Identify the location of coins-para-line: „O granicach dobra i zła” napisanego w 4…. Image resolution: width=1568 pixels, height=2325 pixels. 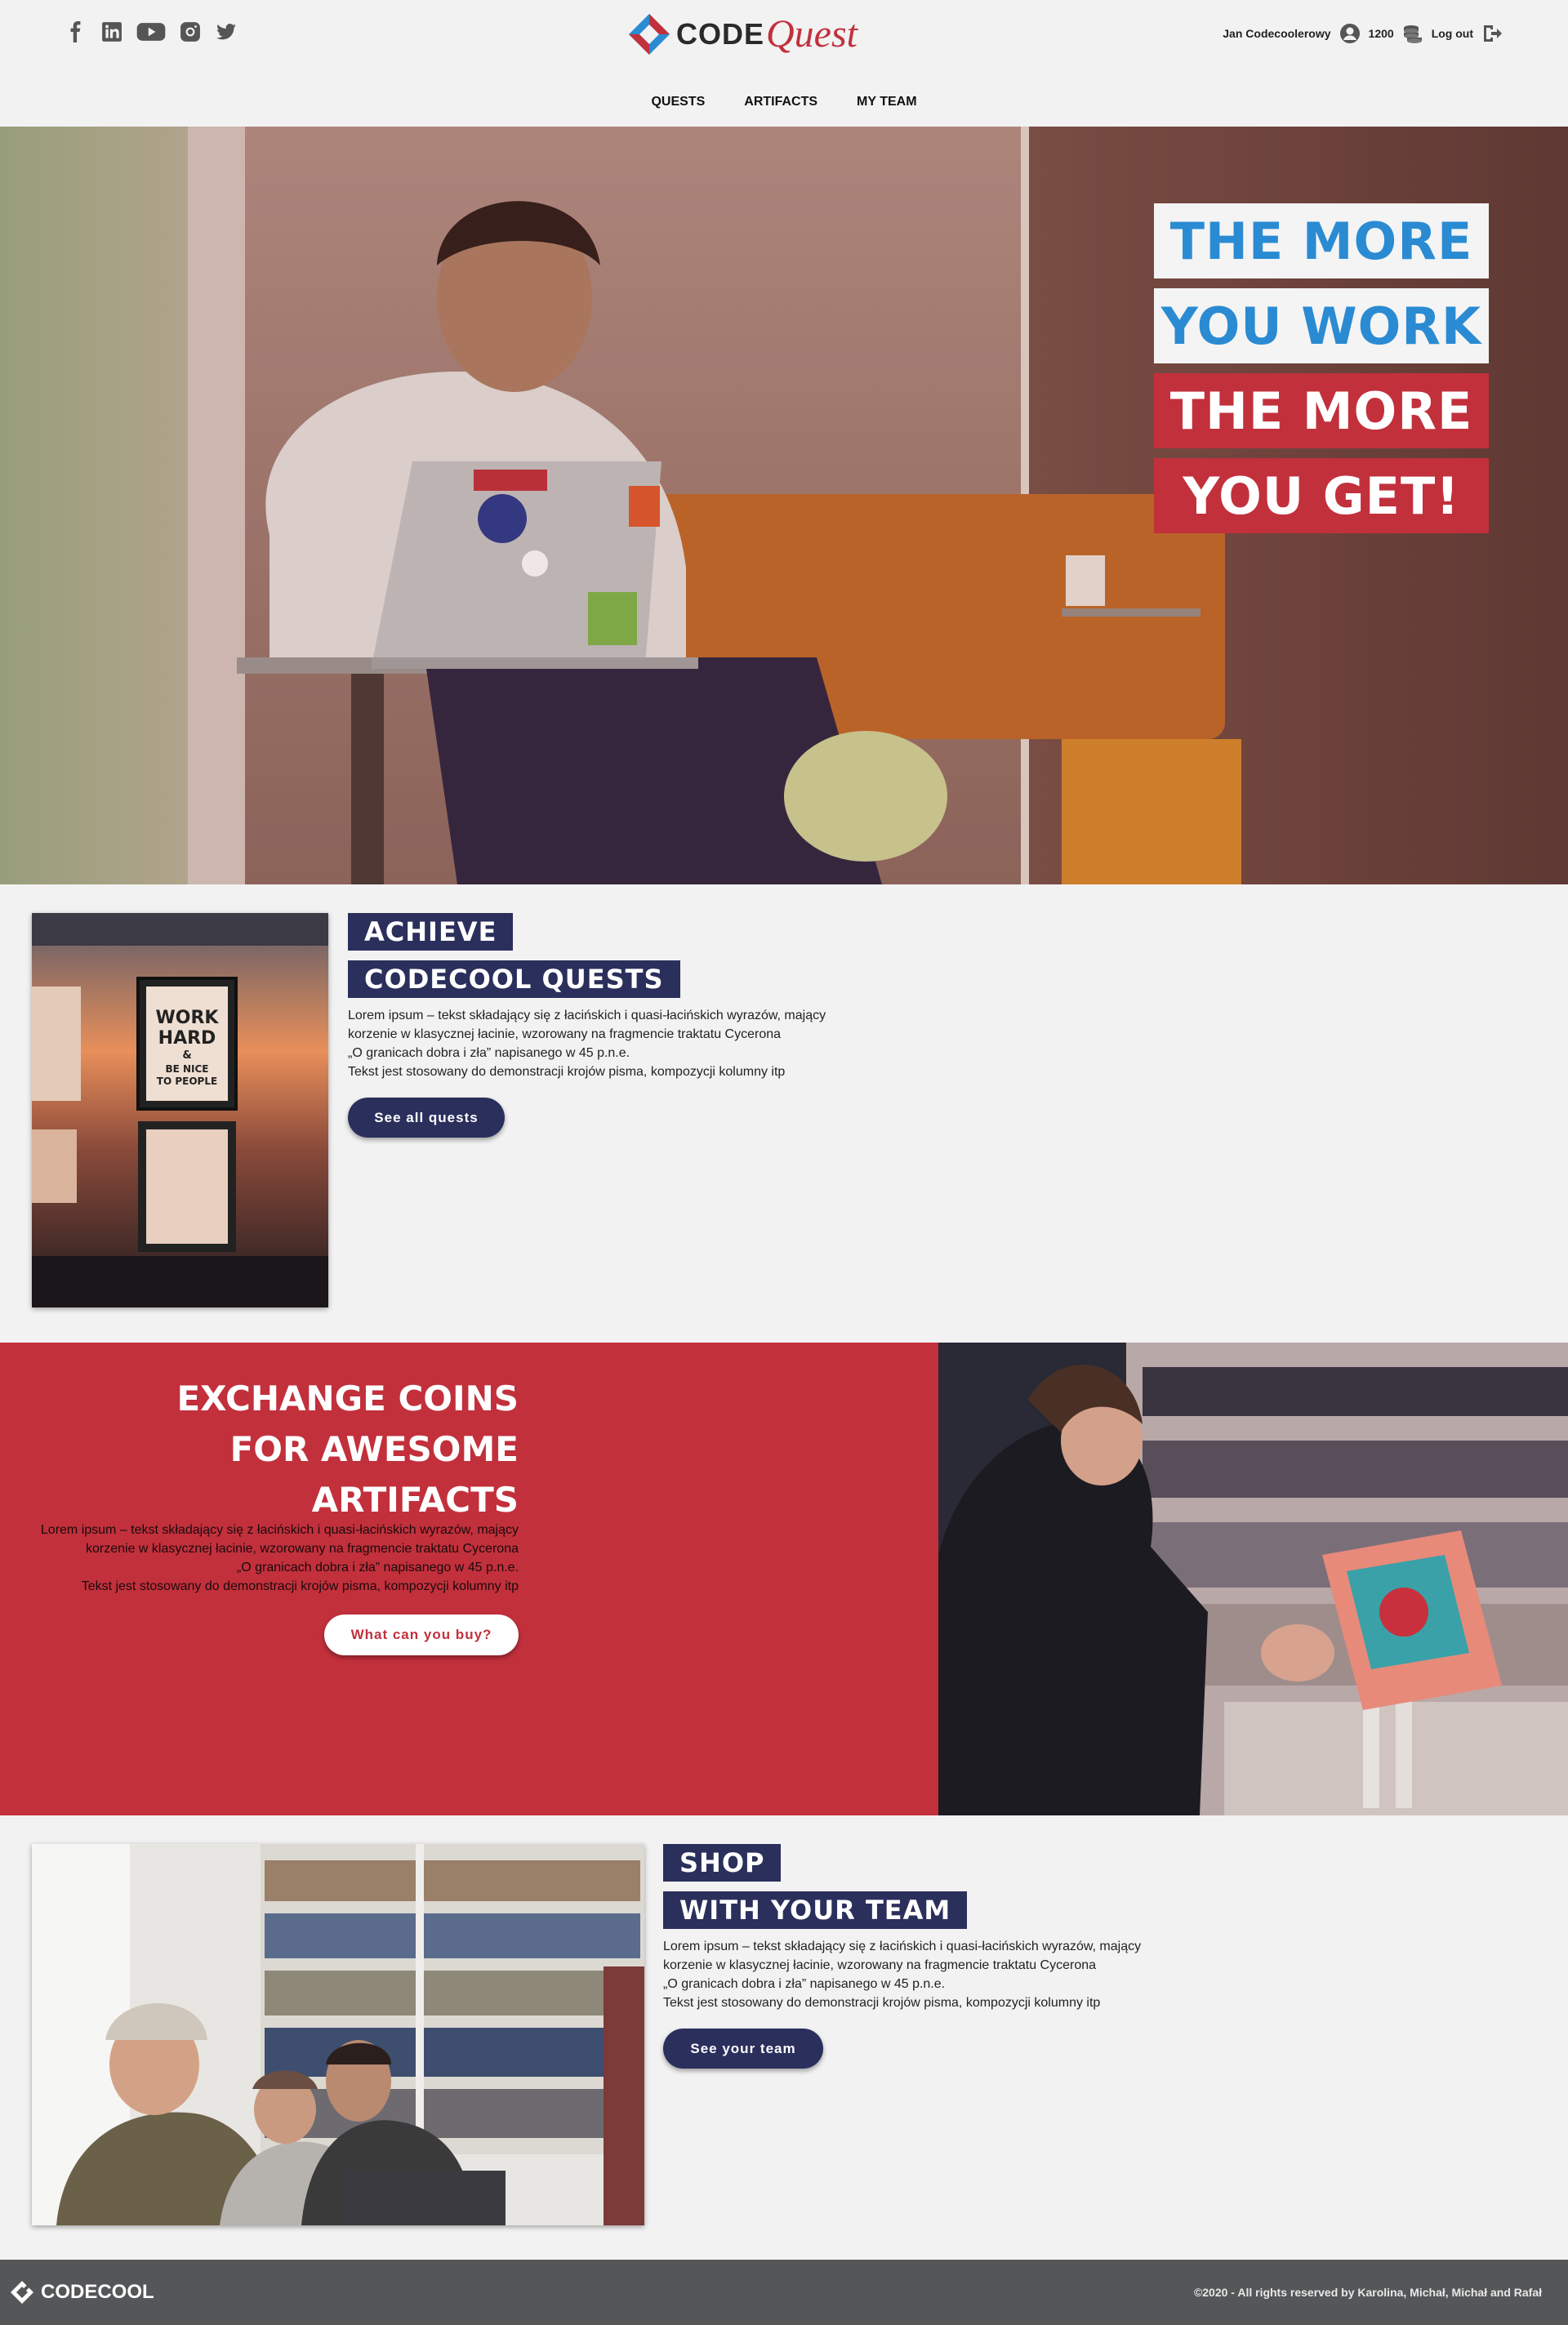
(377, 1567).